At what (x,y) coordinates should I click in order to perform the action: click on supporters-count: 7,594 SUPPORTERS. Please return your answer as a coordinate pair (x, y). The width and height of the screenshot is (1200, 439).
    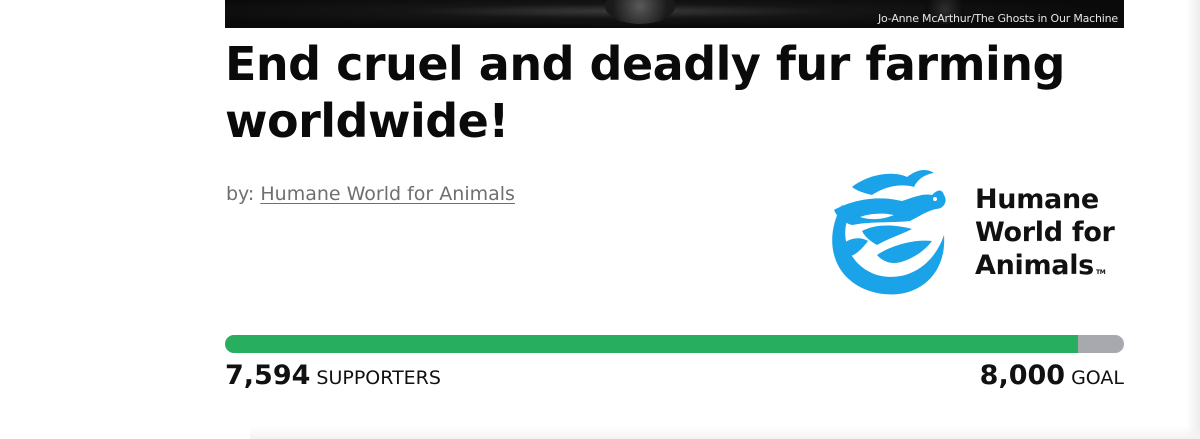
    Looking at the image, I should click on (333, 375).